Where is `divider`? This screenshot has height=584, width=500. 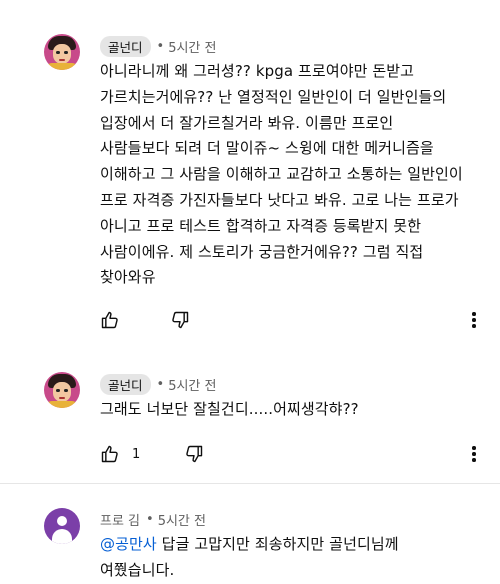
divider is located at coordinates (250, 483).